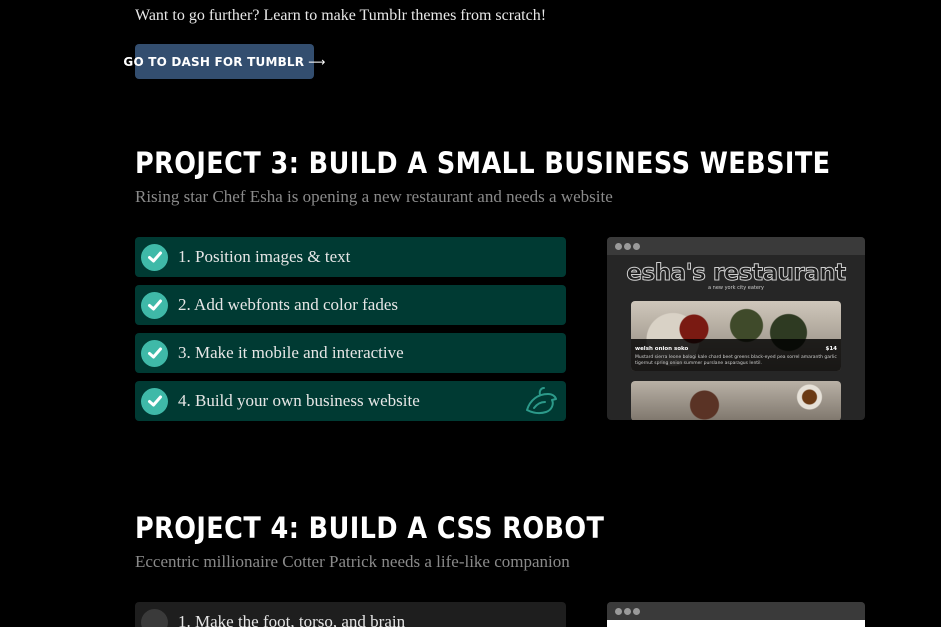 The image size is (941, 627). I want to click on step-label: 3. Make it mobile and interactive, so click(291, 352).